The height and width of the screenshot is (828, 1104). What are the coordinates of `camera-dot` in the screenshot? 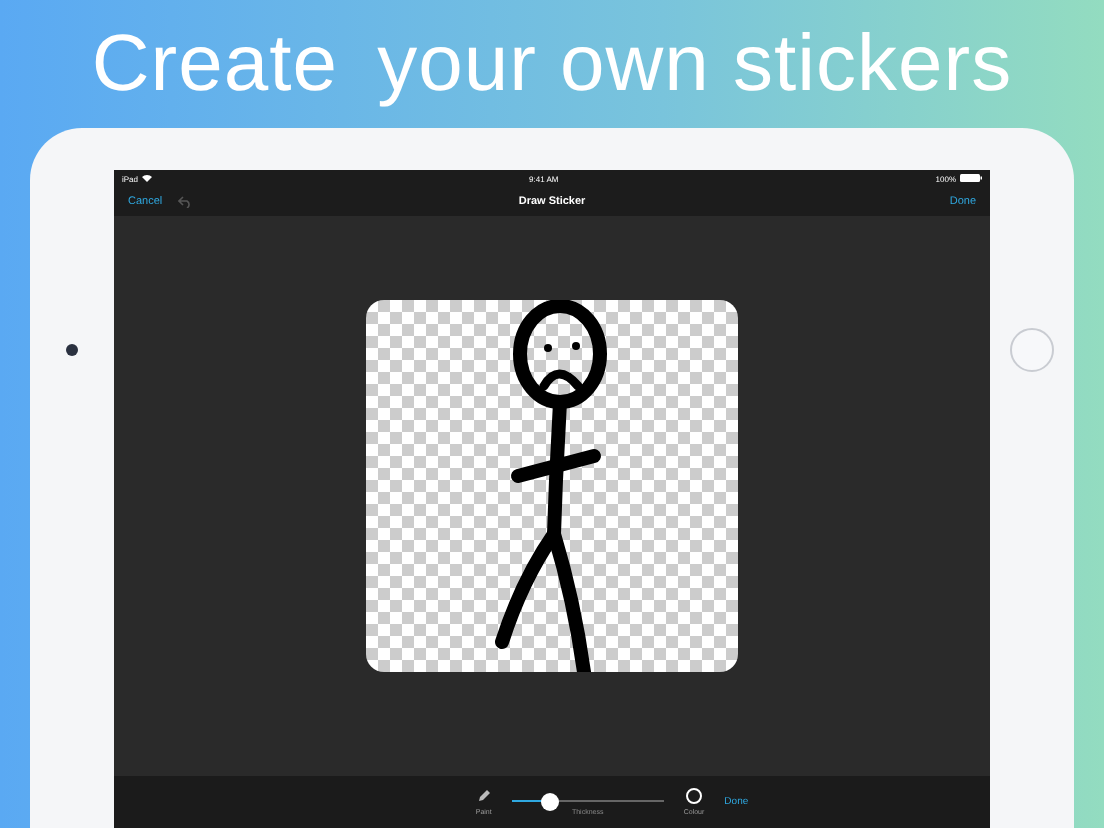 It's located at (72, 349).